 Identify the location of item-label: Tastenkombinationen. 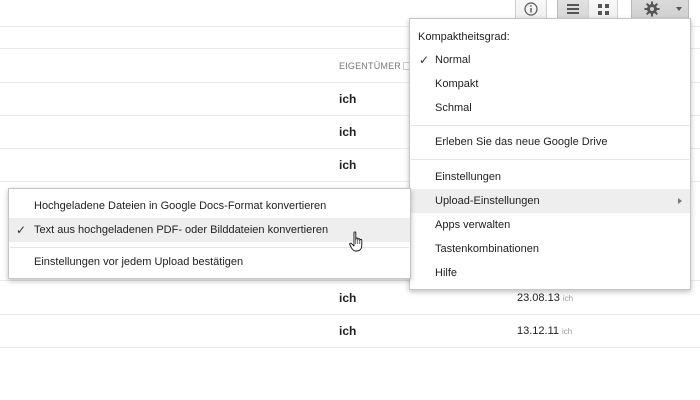
(487, 249).